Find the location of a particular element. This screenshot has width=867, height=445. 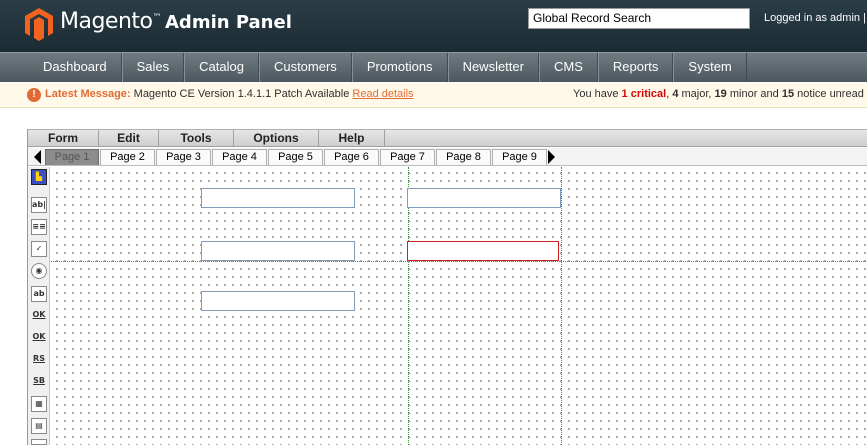

menu-edit: Edit is located at coordinates (129, 138).